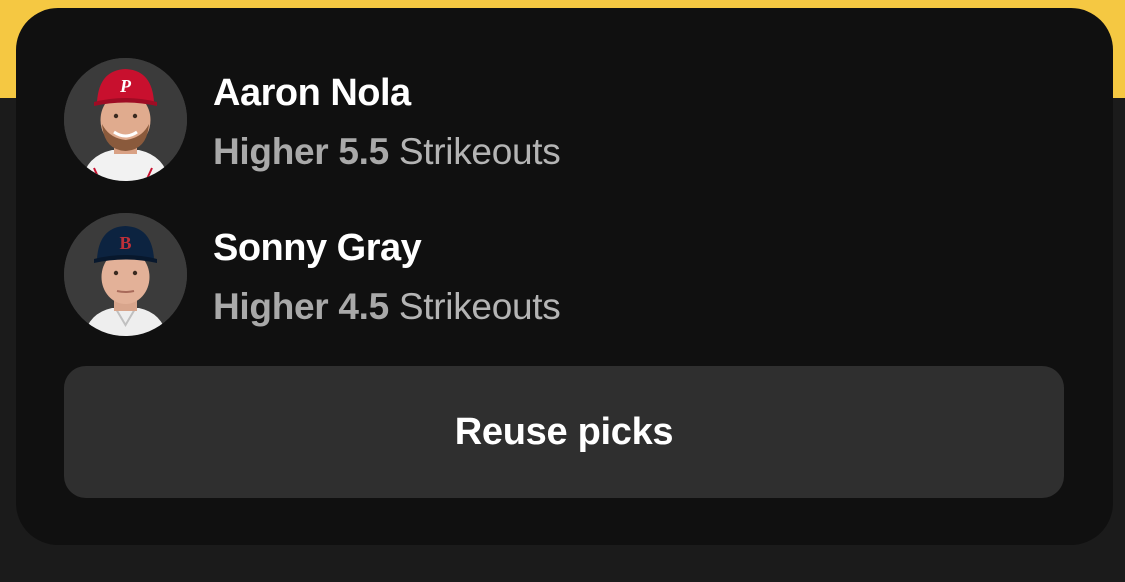 The height and width of the screenshot is (582, 1125). I want to click on player-name: Sonny Gray, so click(317, 248).